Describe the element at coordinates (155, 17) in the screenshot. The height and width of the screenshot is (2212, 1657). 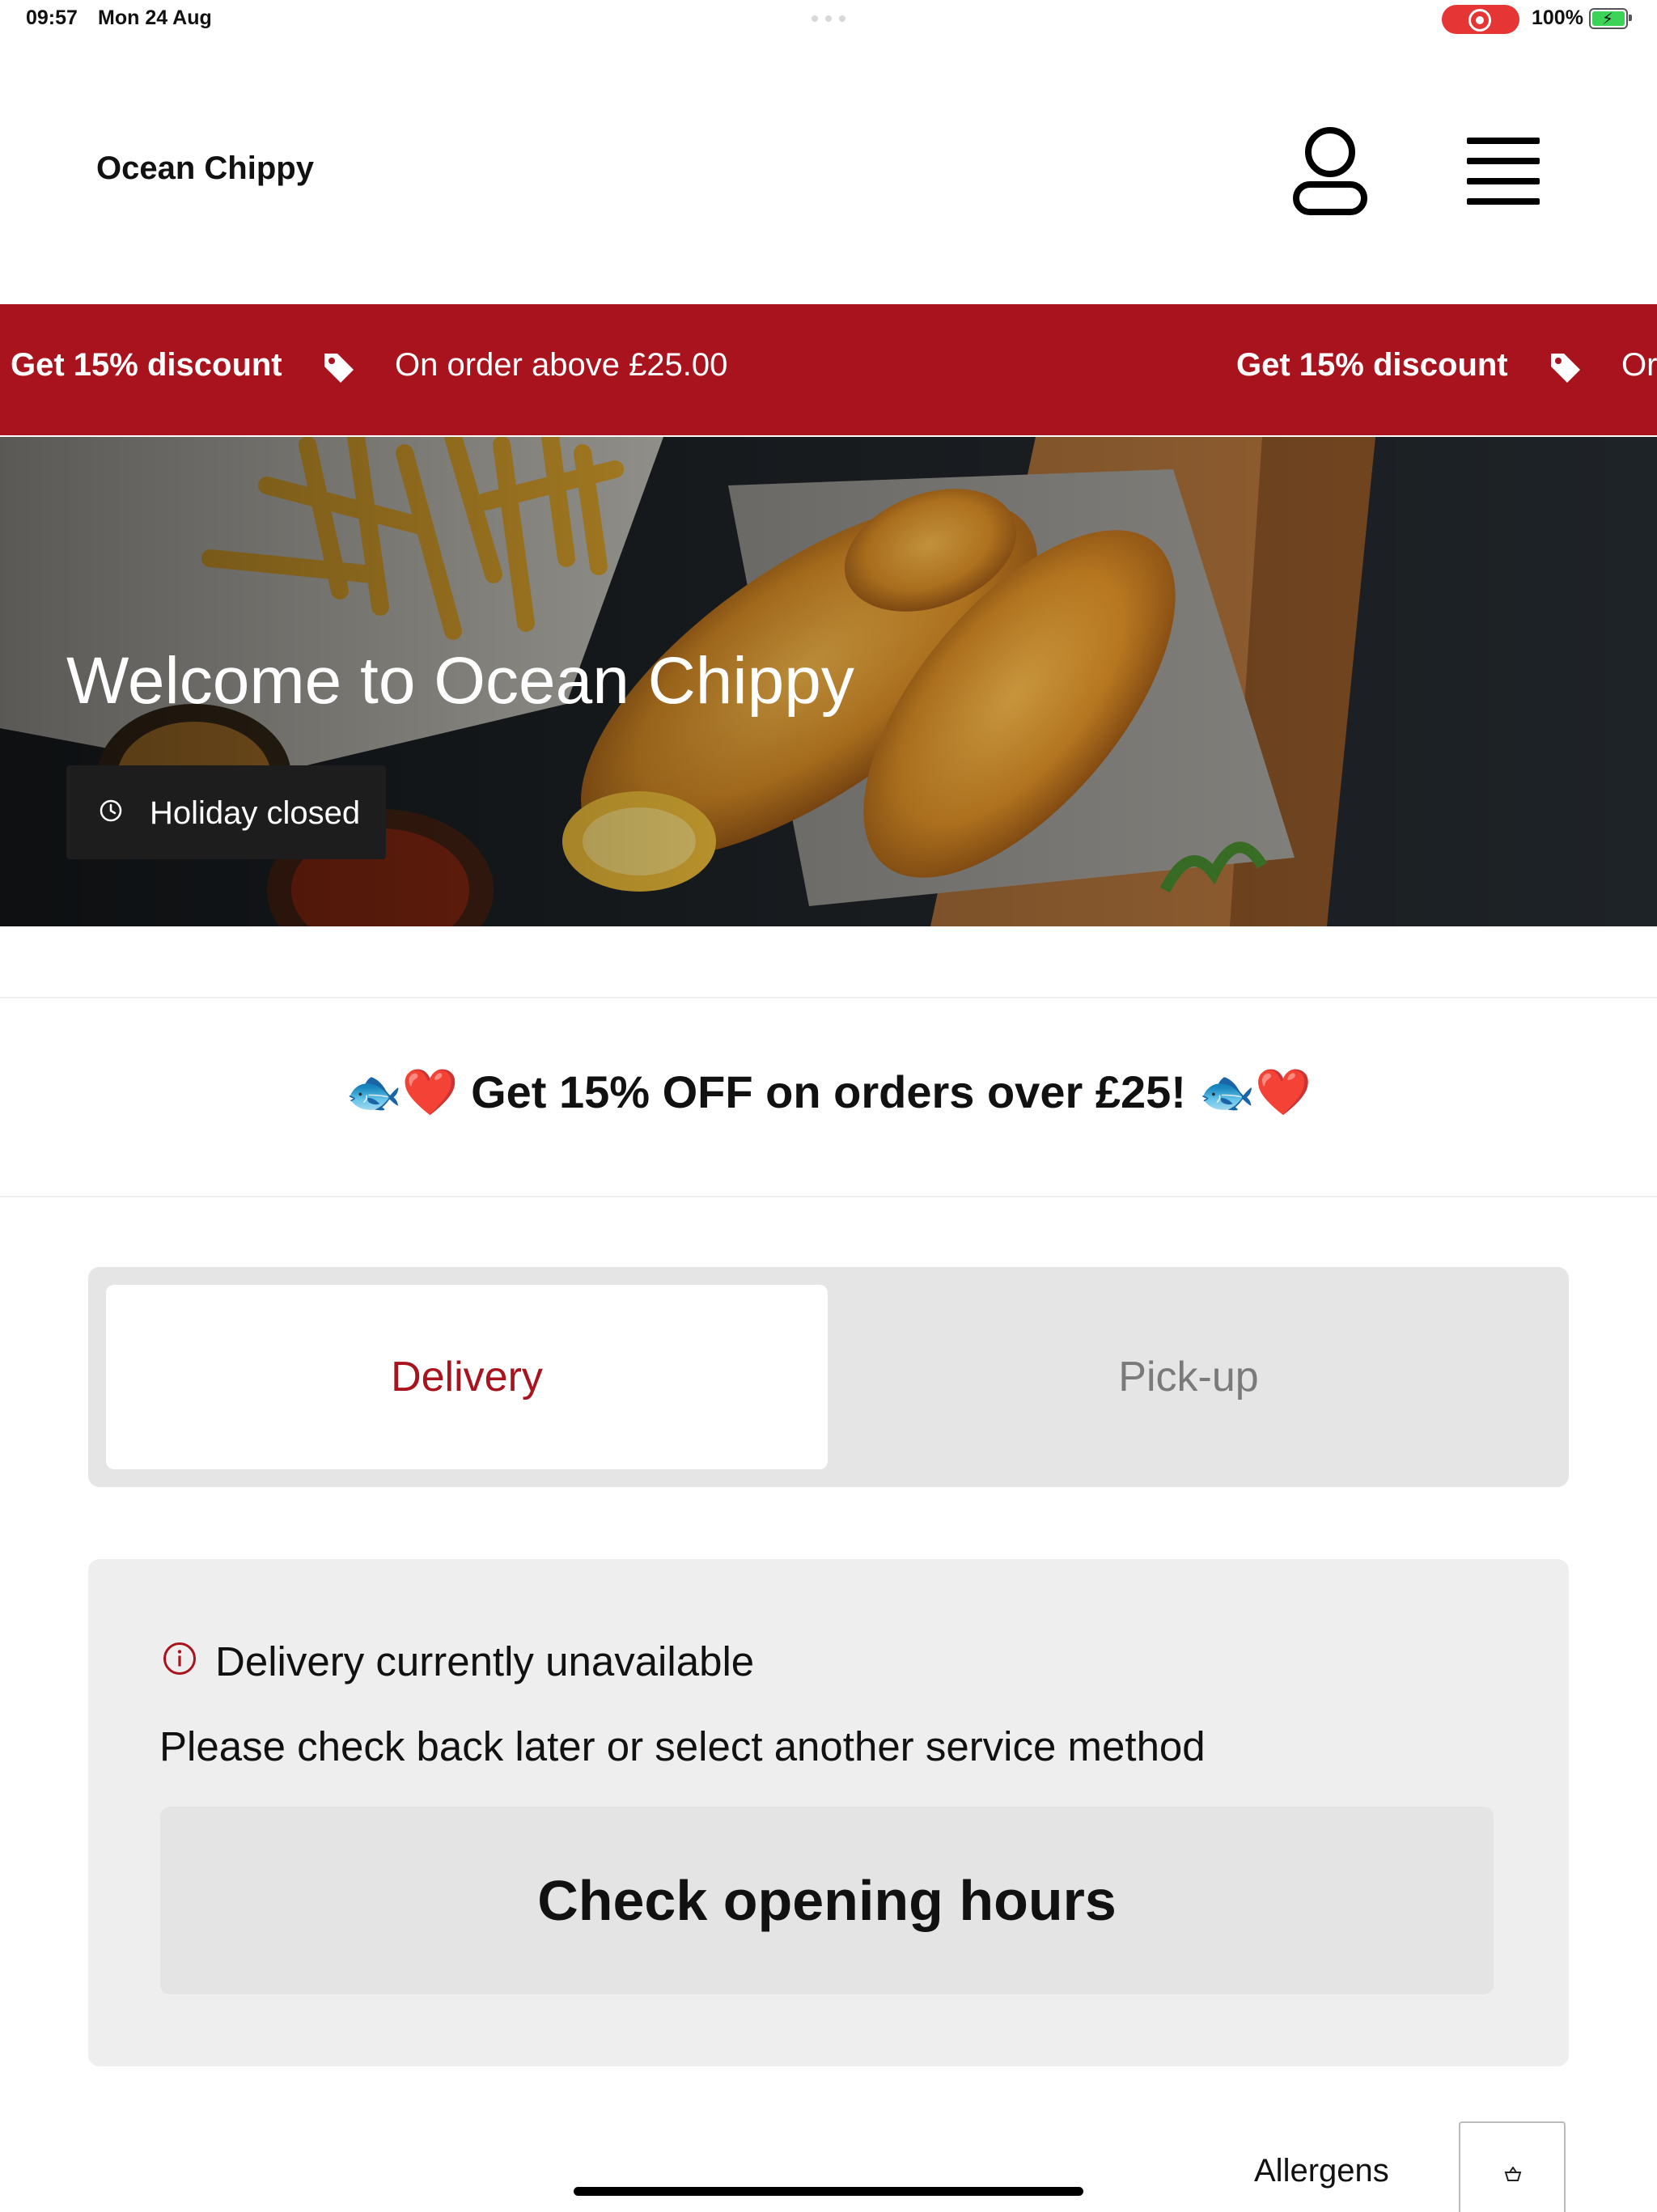
I see `status-date: Mon 24 Aug` at that location.